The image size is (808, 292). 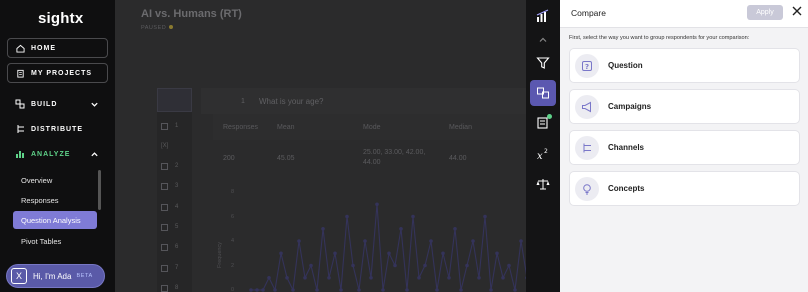 I want to click on home-icon, so click(x=20, y=48).